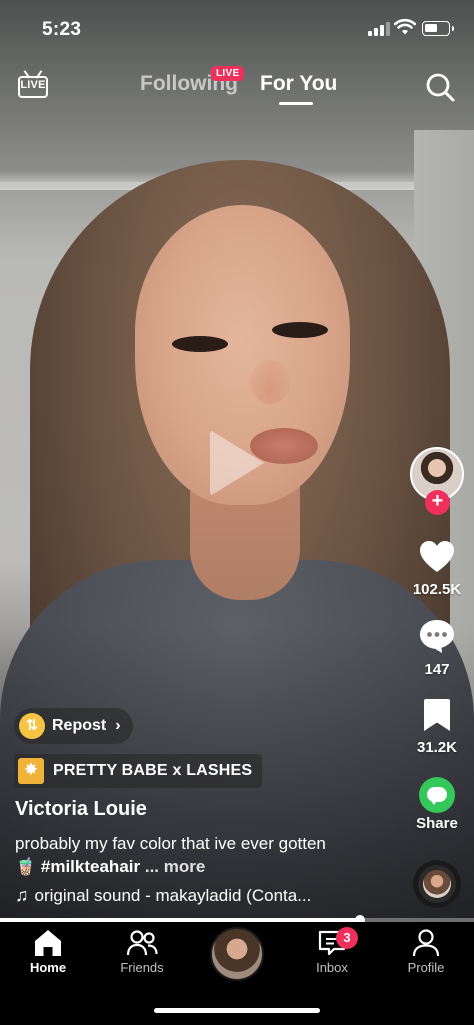 This screenshot has height=1025, width=474. What do you see at coordinates (437, 715) in the screenshot?
I see `bookmark-icon` at bounding box center [437, 715].